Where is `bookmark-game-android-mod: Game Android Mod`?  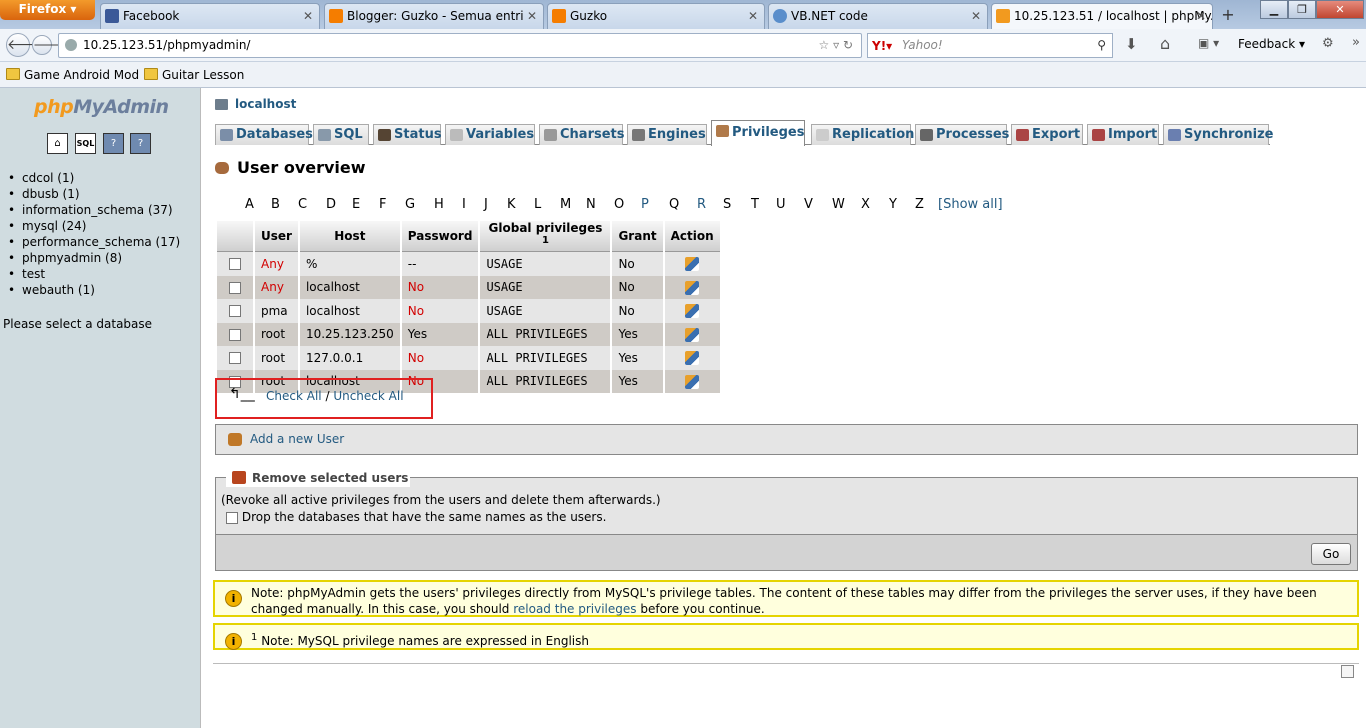
bookmark-game-android-mod: Game Android Mod is located at coordinates (72, 75).